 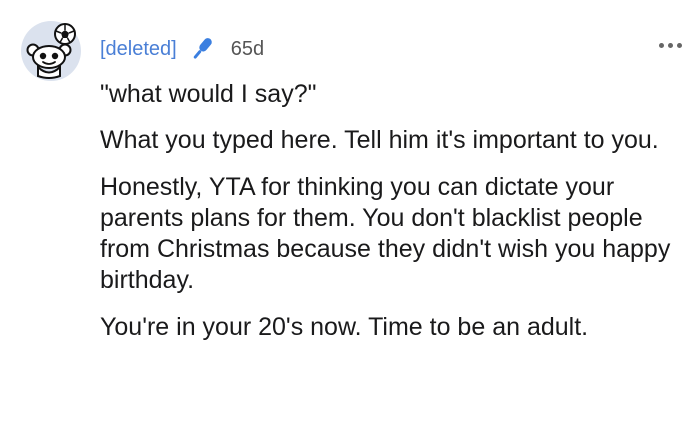 What do you see at coordinates (202, 49) in the screenshot?
I see `microphone-icon` at bounding box center [202, 49].